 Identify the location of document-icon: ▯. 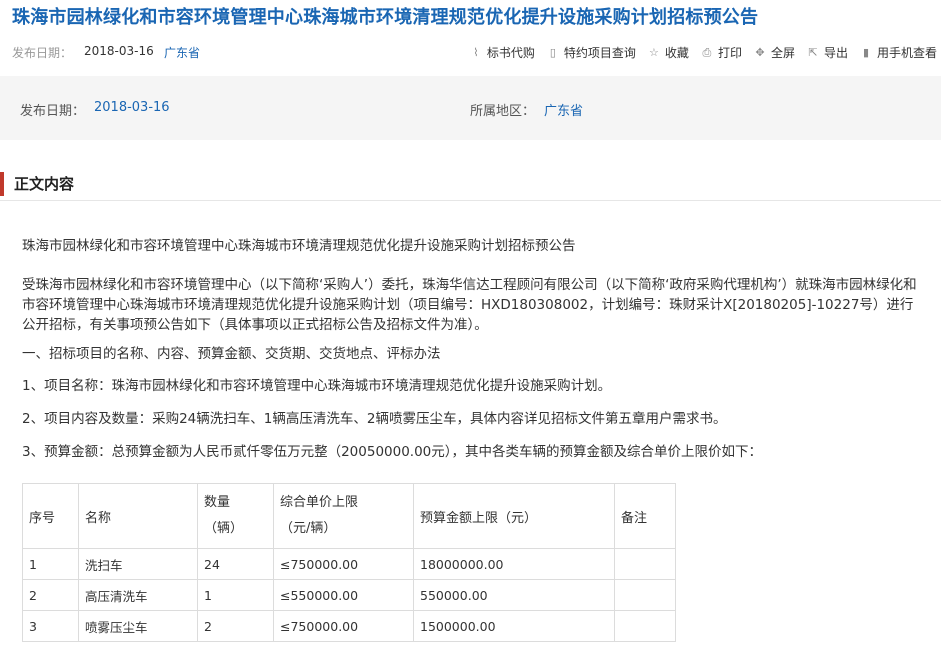
(552, 52).